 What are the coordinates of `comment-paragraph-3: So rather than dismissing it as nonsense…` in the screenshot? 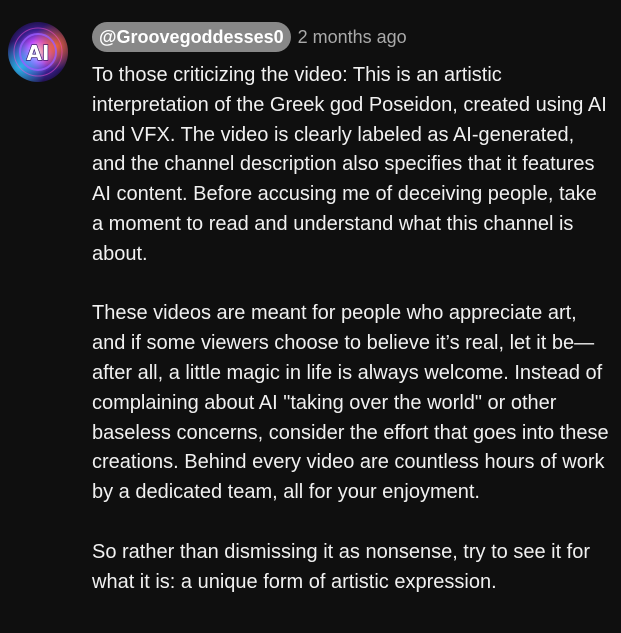 It's located at (341, 566).